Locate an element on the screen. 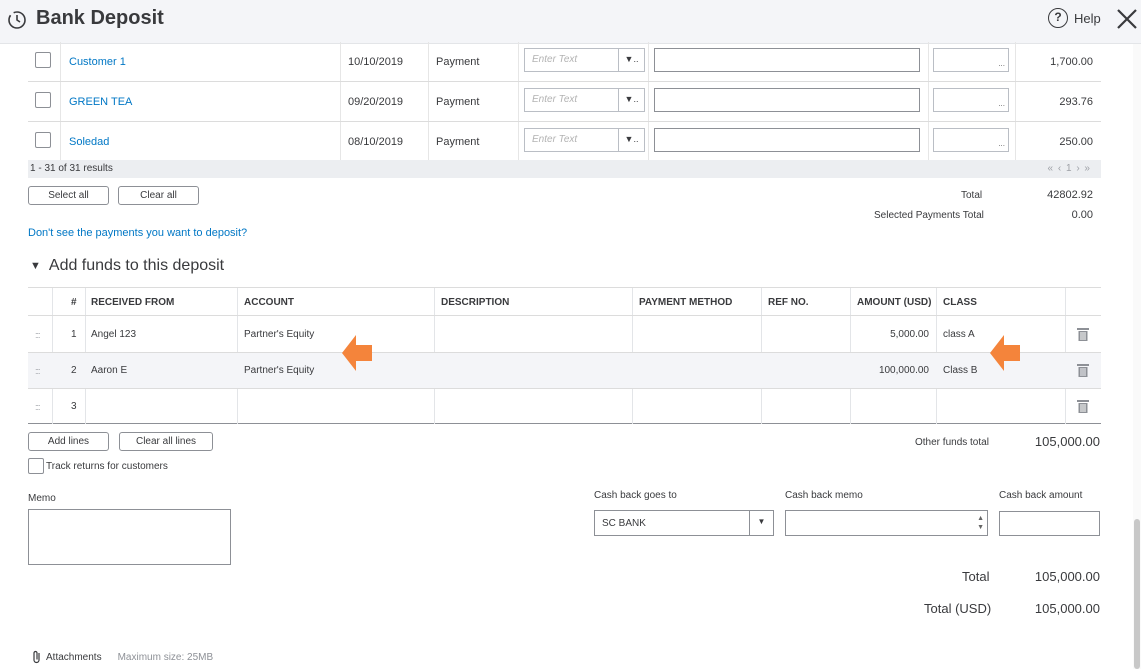  customer-link: GREEN TEA is located at coordinates (100, 102).